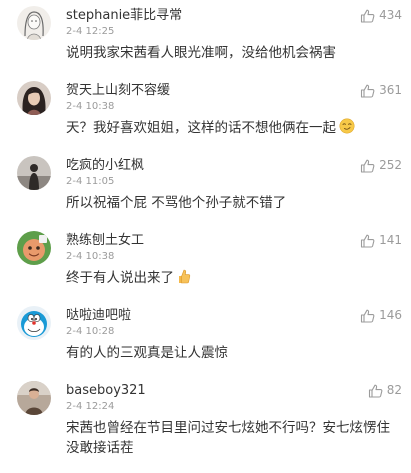 This screenshot has width=411, height=473. Describe the element at coordinates (201, 128) in the screenshot. I see `comment-body: 天？我好喜欢姐姐，这样的话不想他俩在一起` at that location.